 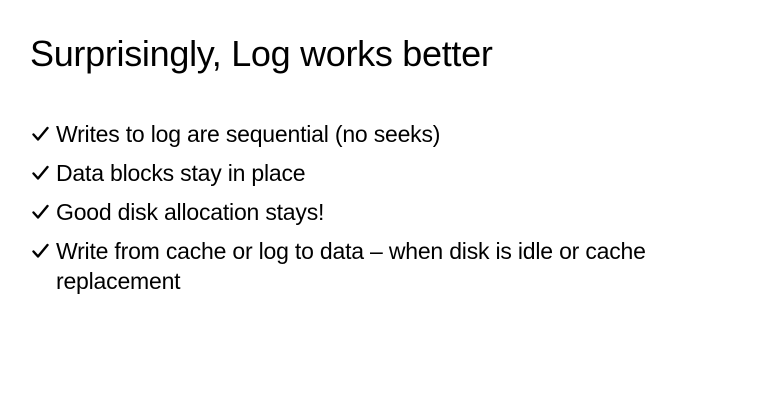 What do you see at coordinates (261, 53) in the screenshot?
I see `slide-title: Surprisingly, Log works better` at bounding box center [261, 53].